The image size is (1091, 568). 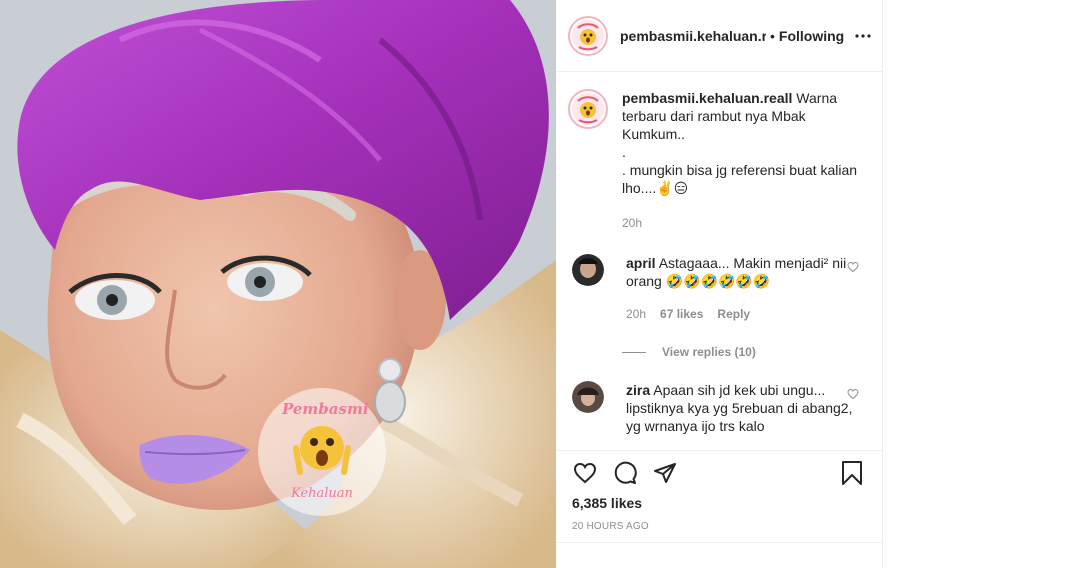 I want to click on header-avatar, so click(x=588, y=35).